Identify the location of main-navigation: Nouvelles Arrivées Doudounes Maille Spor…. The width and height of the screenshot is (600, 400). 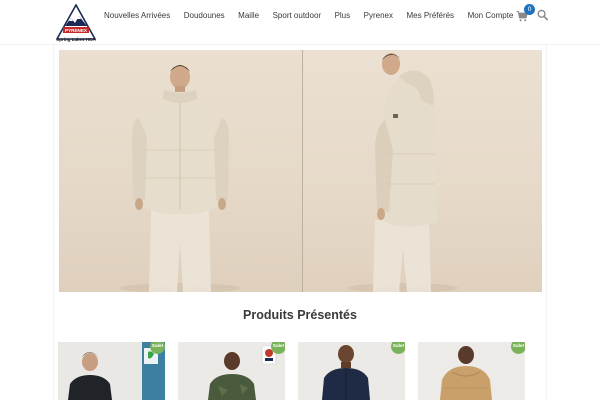
(308, 15).